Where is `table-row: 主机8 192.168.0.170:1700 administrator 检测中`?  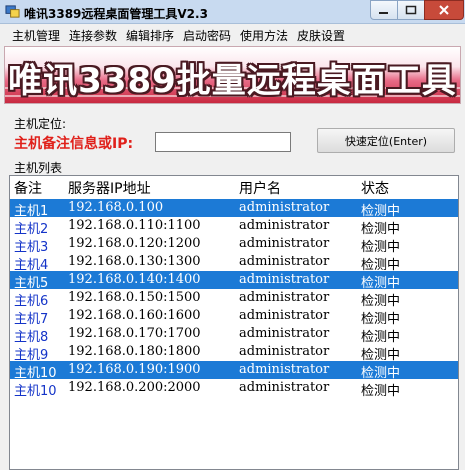
table-row: 主机8 192.168.0.170:1700 administrator 检测中 is located at coordinates (234, 335).